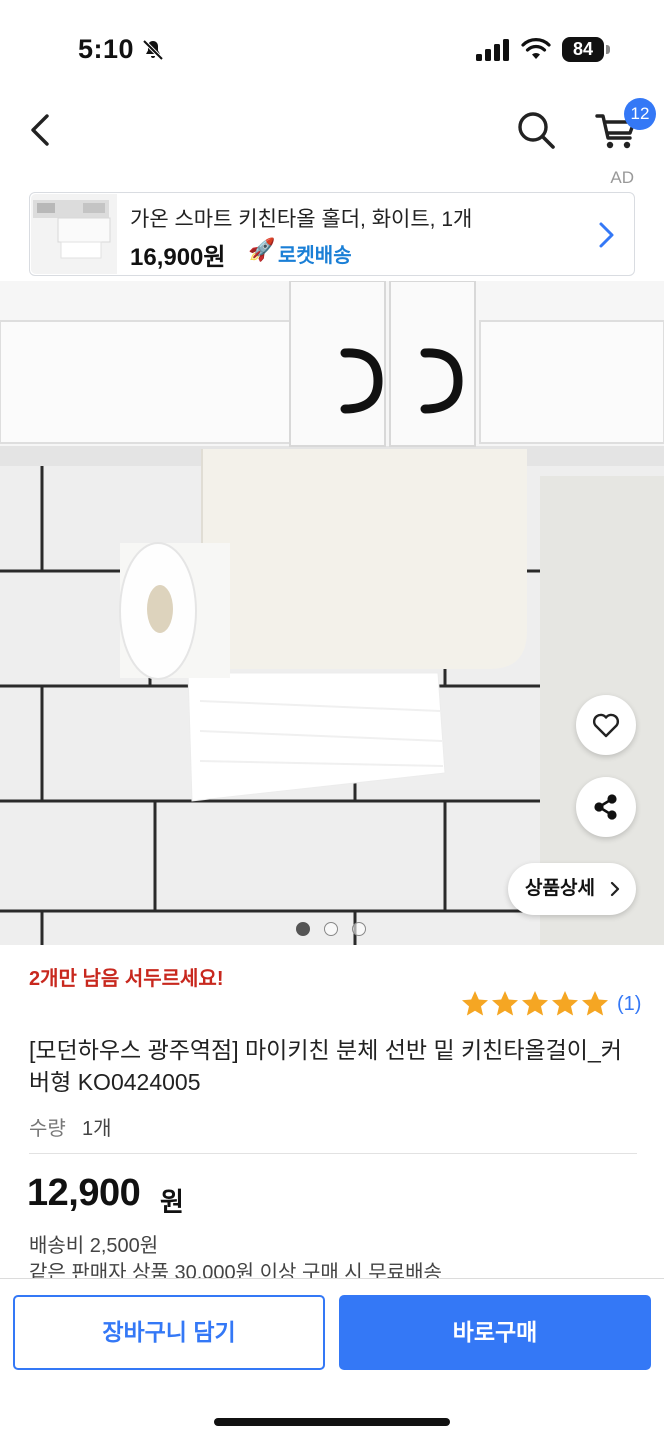  I want to click on heart-icon, so click(606, 725).